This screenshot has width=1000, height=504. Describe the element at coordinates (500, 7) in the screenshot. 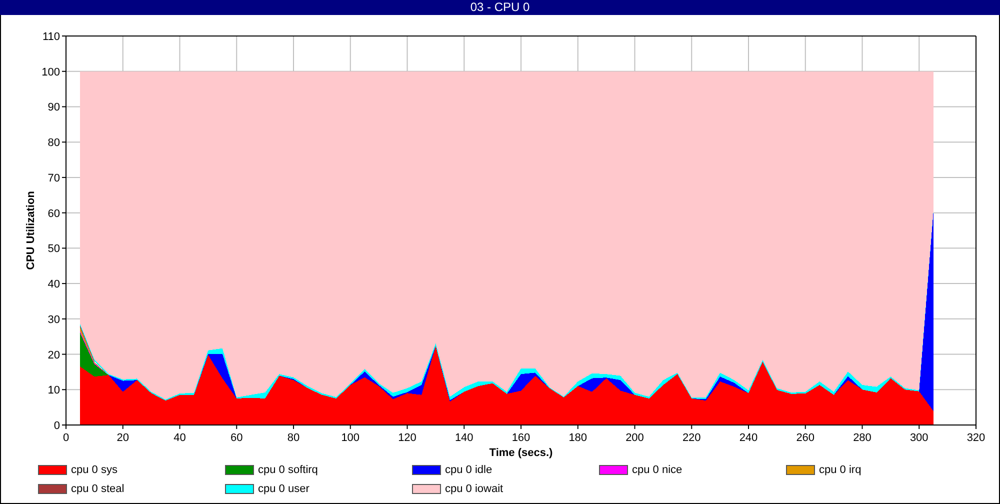

I see `window-title: 03 - CPU 0` at that location.